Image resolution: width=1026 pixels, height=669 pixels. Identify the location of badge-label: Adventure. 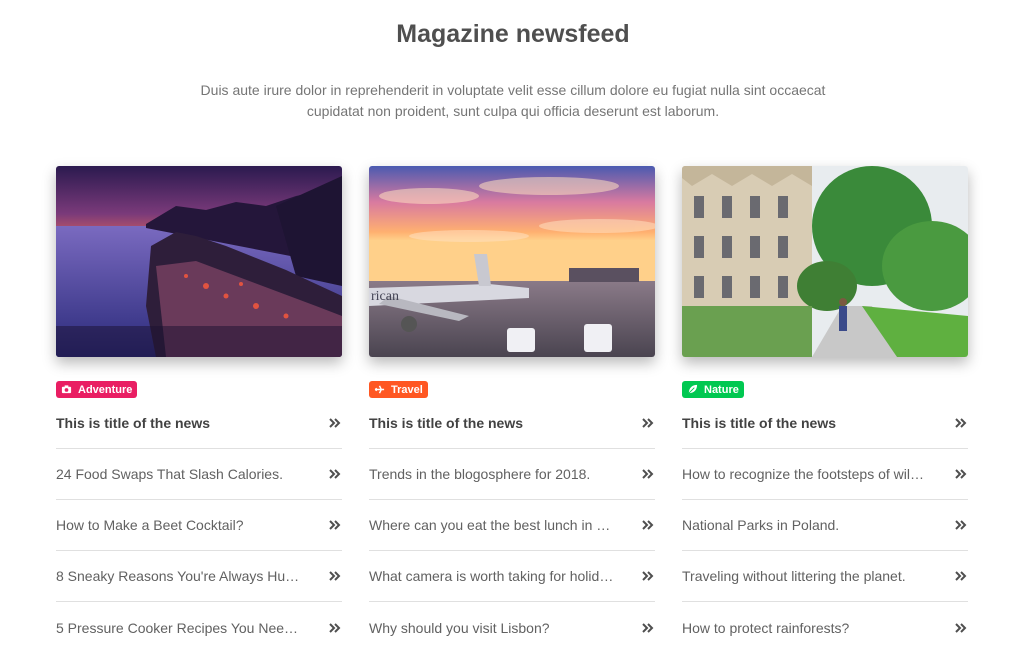
(105, 389).